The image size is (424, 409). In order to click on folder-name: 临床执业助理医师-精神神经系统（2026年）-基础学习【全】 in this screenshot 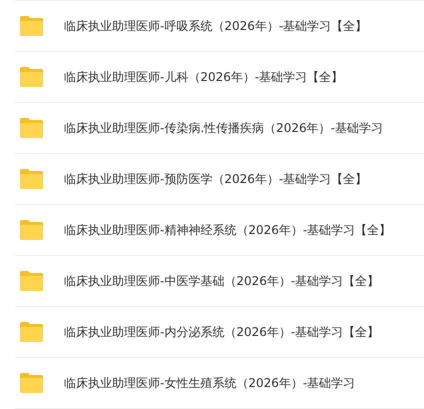, I will do `click(228, 230)`.